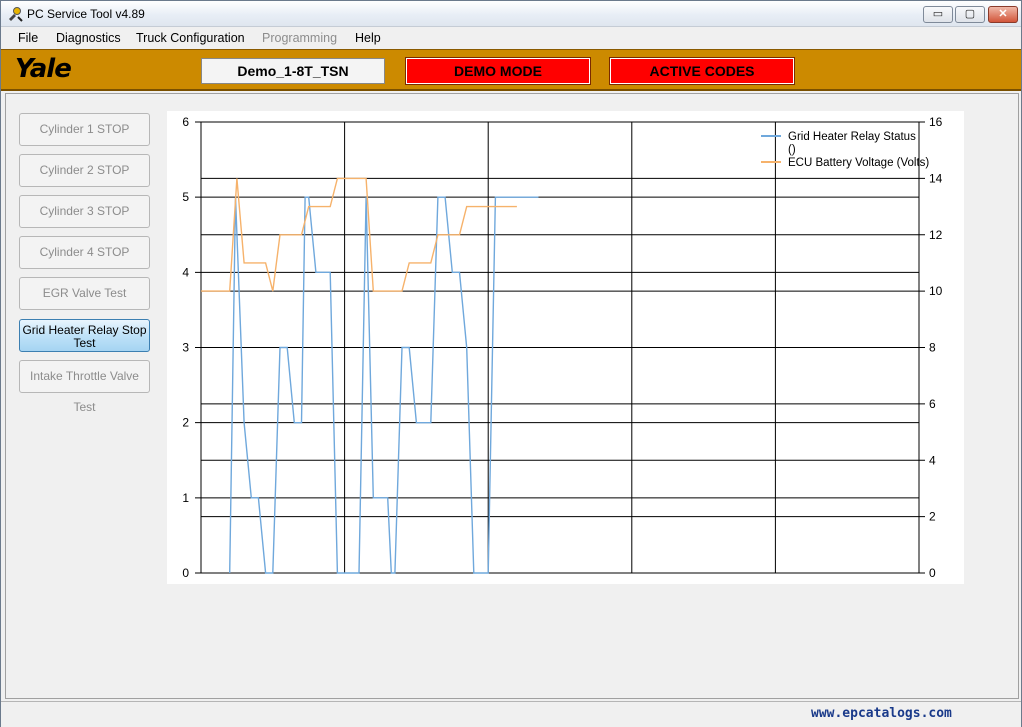 The width and height of the screenshot is (1022, 727). I want to click on left-tick-label-0: 0, so click(185, 573).